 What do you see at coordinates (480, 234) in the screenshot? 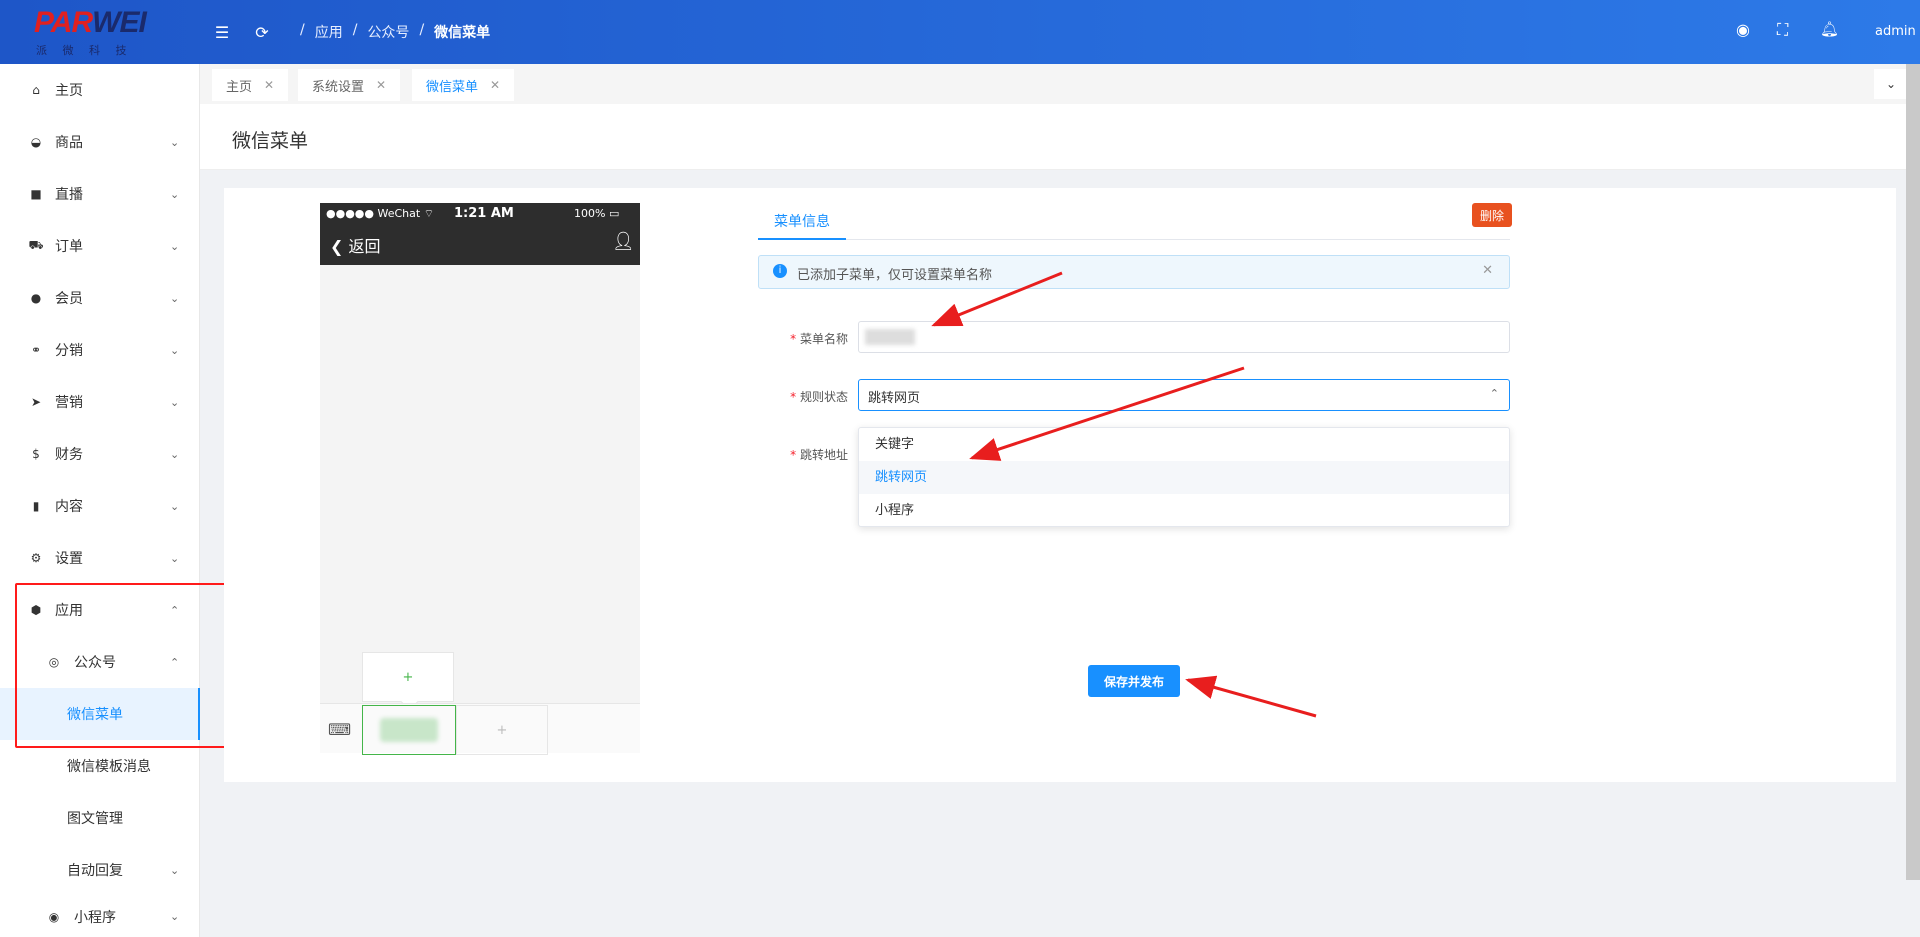
I see `phone-topbar: ●●●●● WeChat ⌔ 1:21 AM 100% ▭ ❮ 返回 👤︎` at bounding box center [480, 234].